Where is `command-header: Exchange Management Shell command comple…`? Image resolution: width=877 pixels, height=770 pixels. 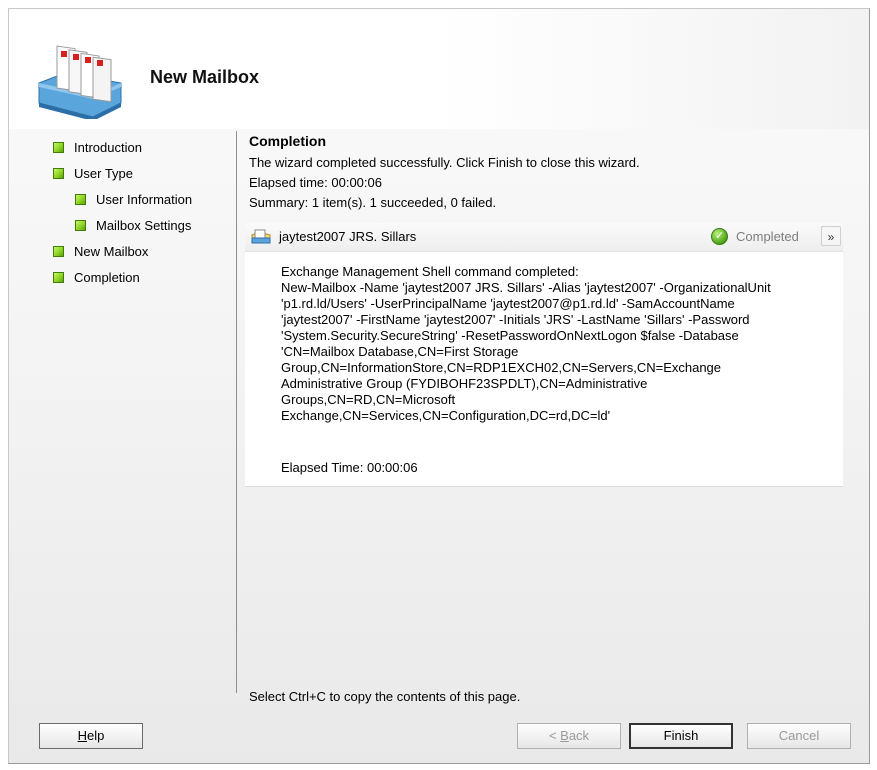
command-header: Exchange Management Shell command comple… is located at coordinates (430, 271).